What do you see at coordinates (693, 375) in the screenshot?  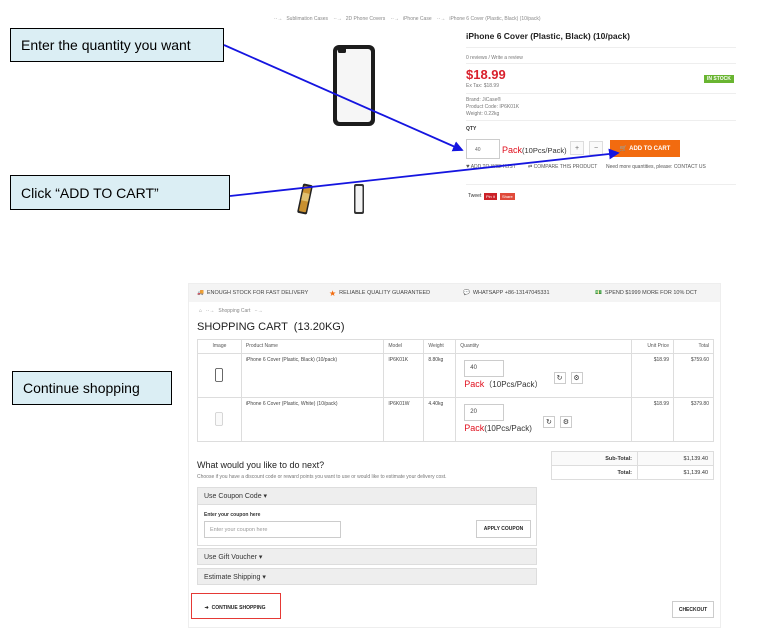 I see `row-total: $759.60` at bounding box center [693, 375].